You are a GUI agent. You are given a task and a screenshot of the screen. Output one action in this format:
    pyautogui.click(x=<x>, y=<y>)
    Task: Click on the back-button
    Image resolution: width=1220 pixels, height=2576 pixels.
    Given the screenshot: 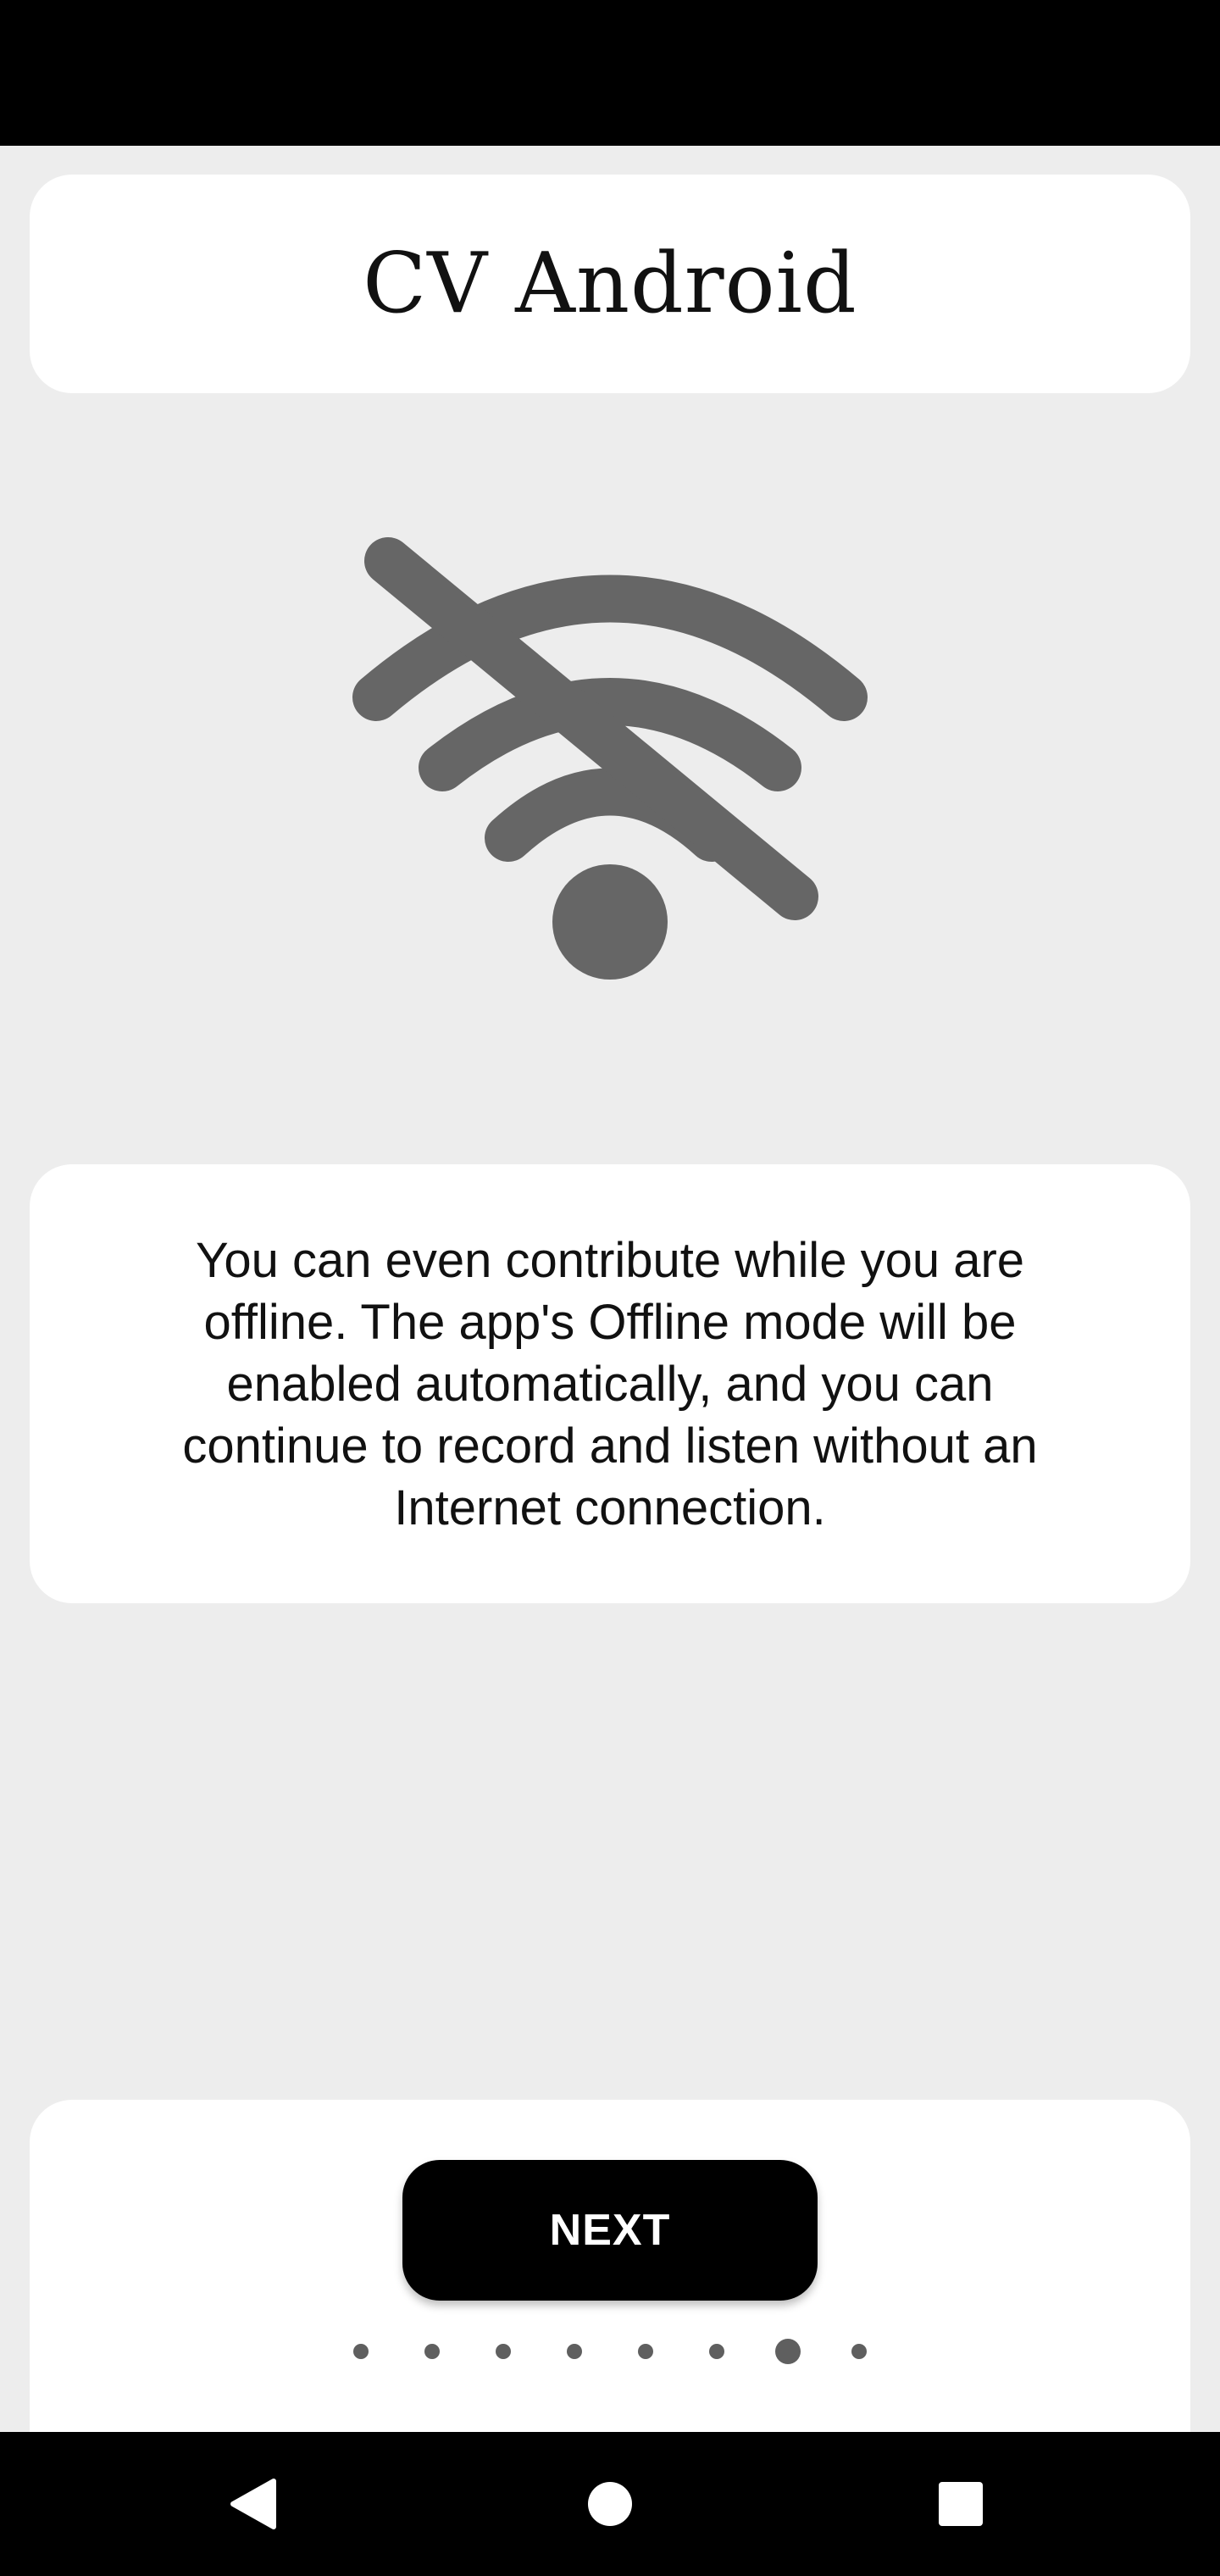 What is the action you would take?
    pyautogui.click(x=254, y=2504)
    